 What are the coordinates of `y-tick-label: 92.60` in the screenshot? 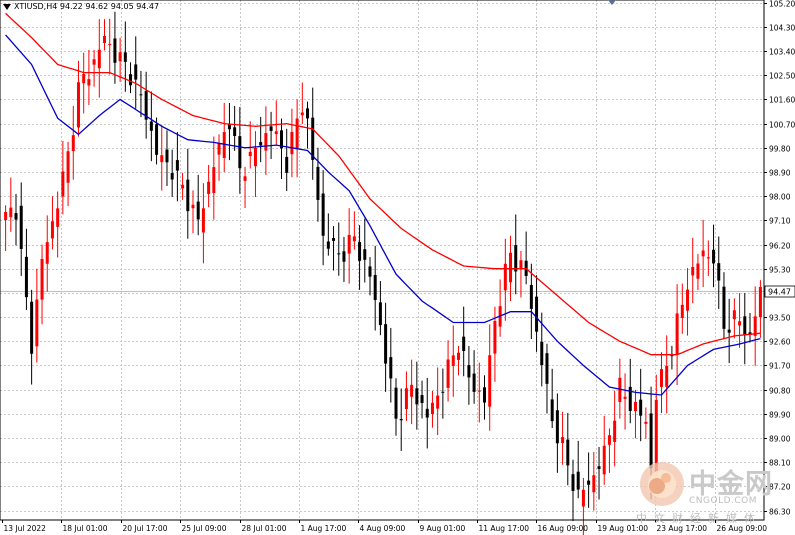 It's located at (780, 342).